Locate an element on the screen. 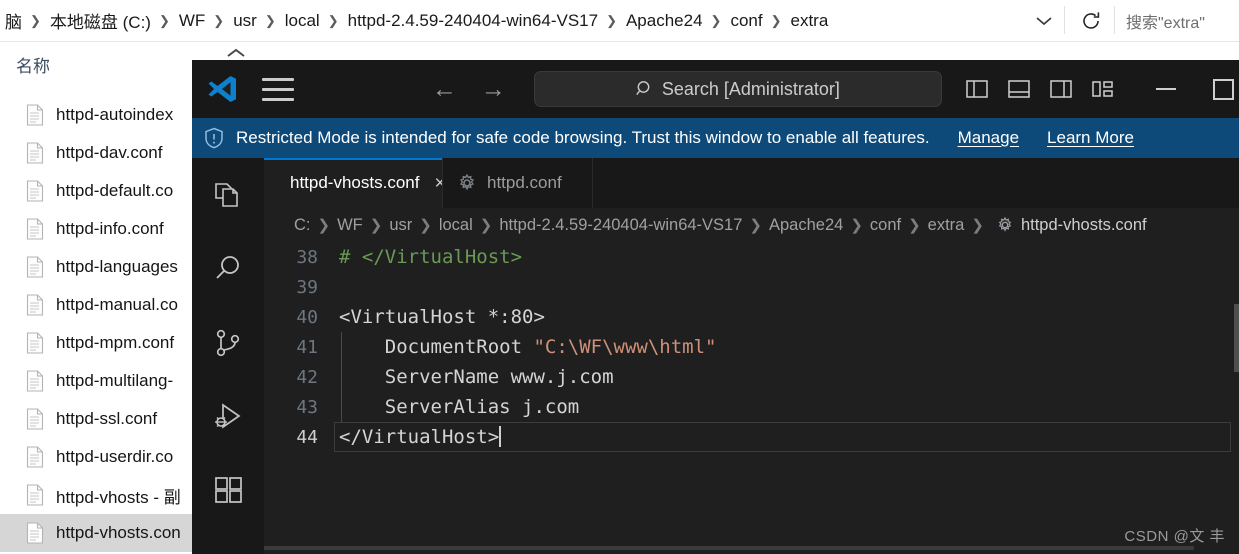  activity-bar-item-extensions is located at coordinates (228, 491).